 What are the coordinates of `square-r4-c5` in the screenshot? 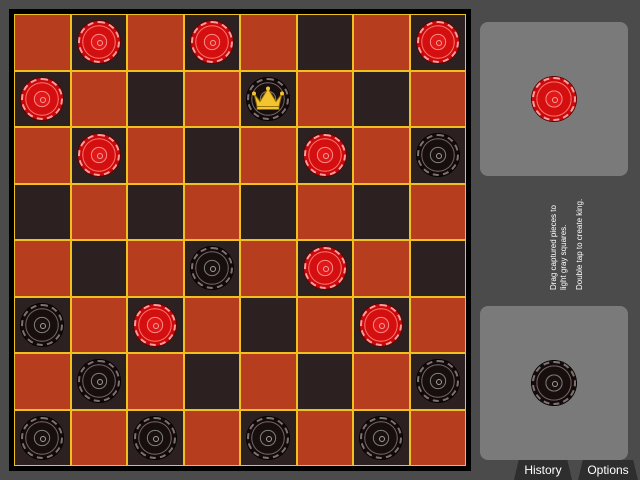 It's located at (324, 268).